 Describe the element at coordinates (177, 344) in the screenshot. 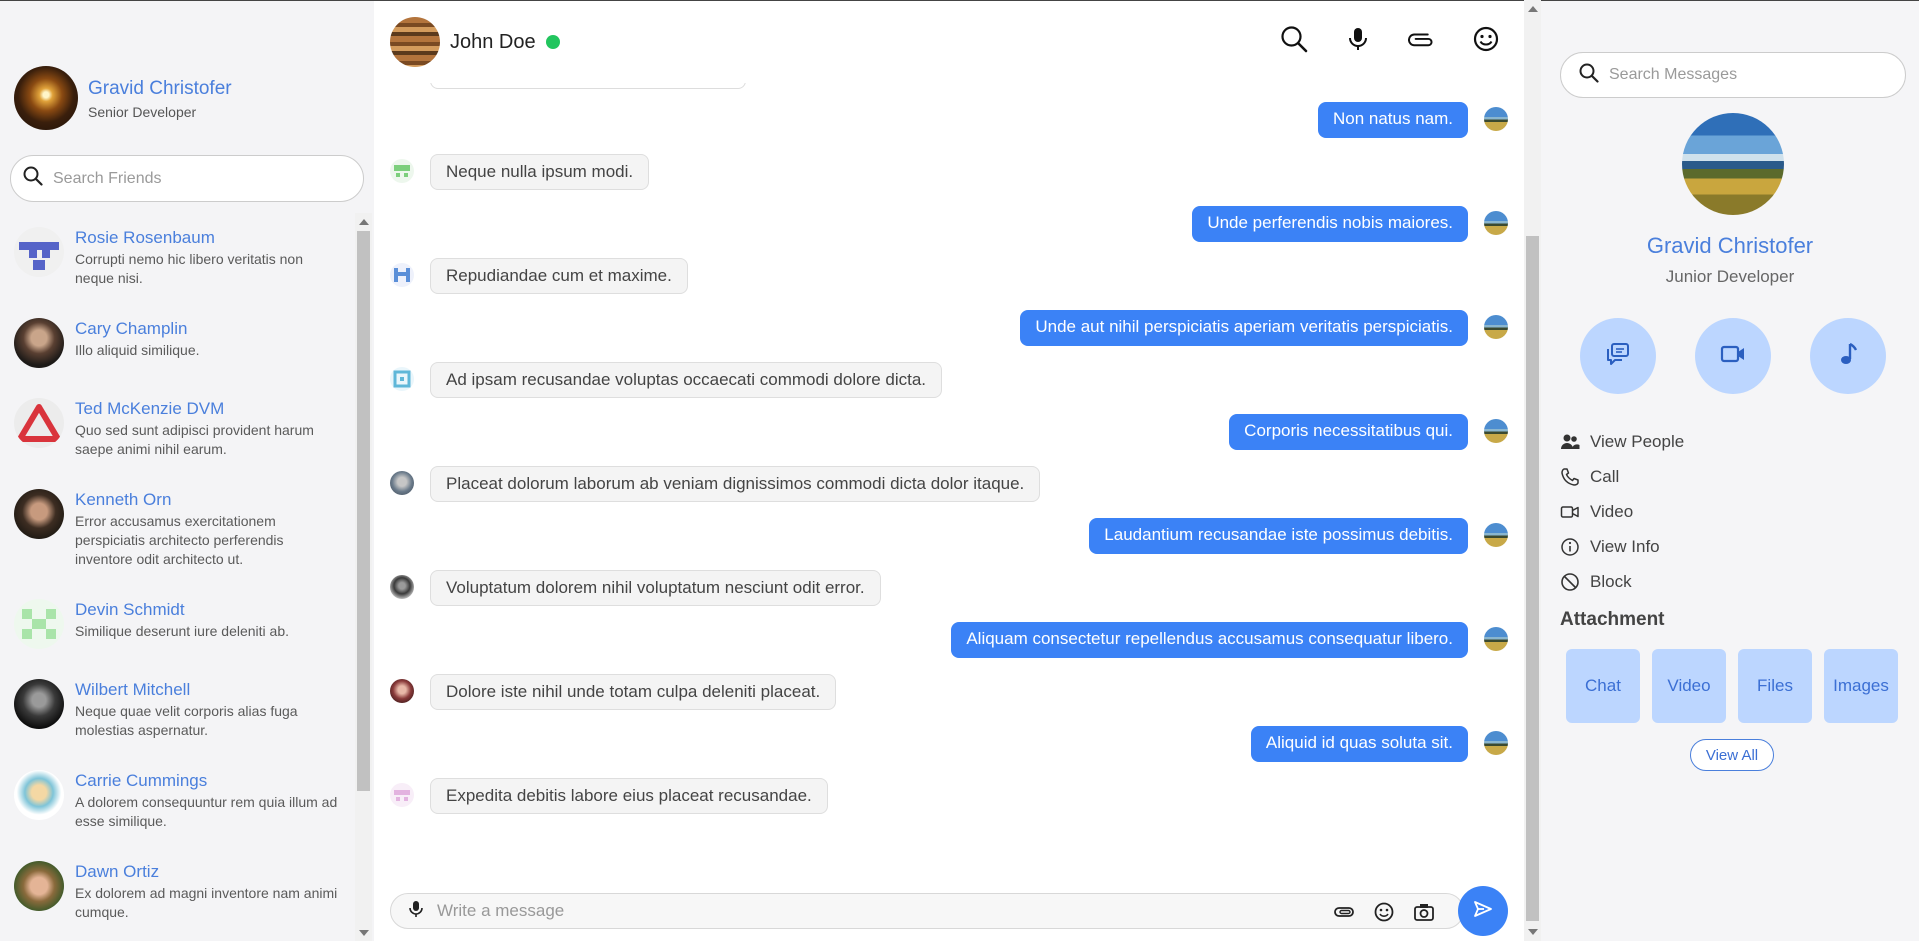

I see `friend-item: Cary Champlin Illo aliquid similique.` at that location.